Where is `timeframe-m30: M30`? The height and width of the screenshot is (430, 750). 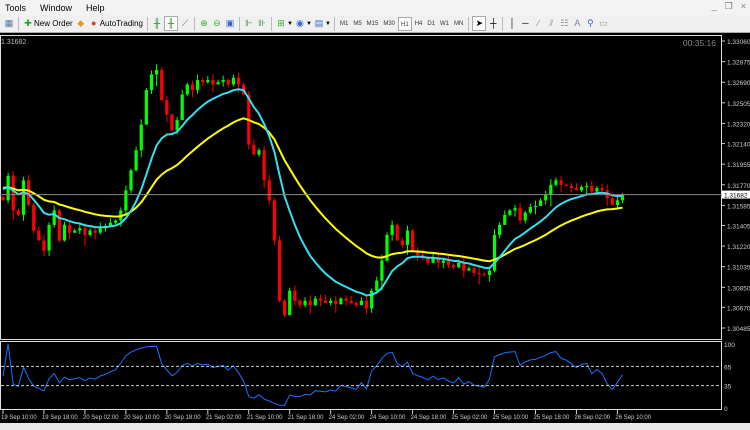 timeframe-m30: M30 is located at coordinates (389, 24).